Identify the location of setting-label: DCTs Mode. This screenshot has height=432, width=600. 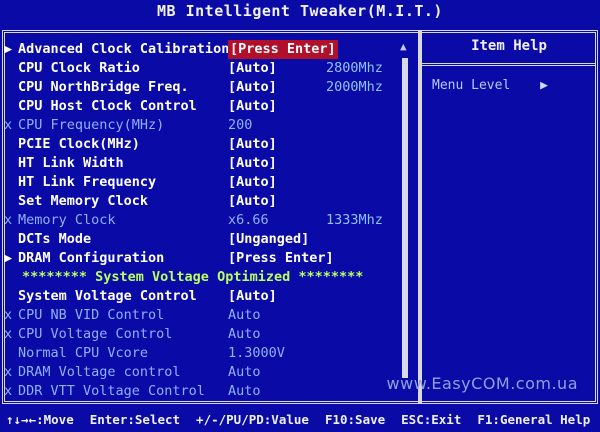
(55, 239).